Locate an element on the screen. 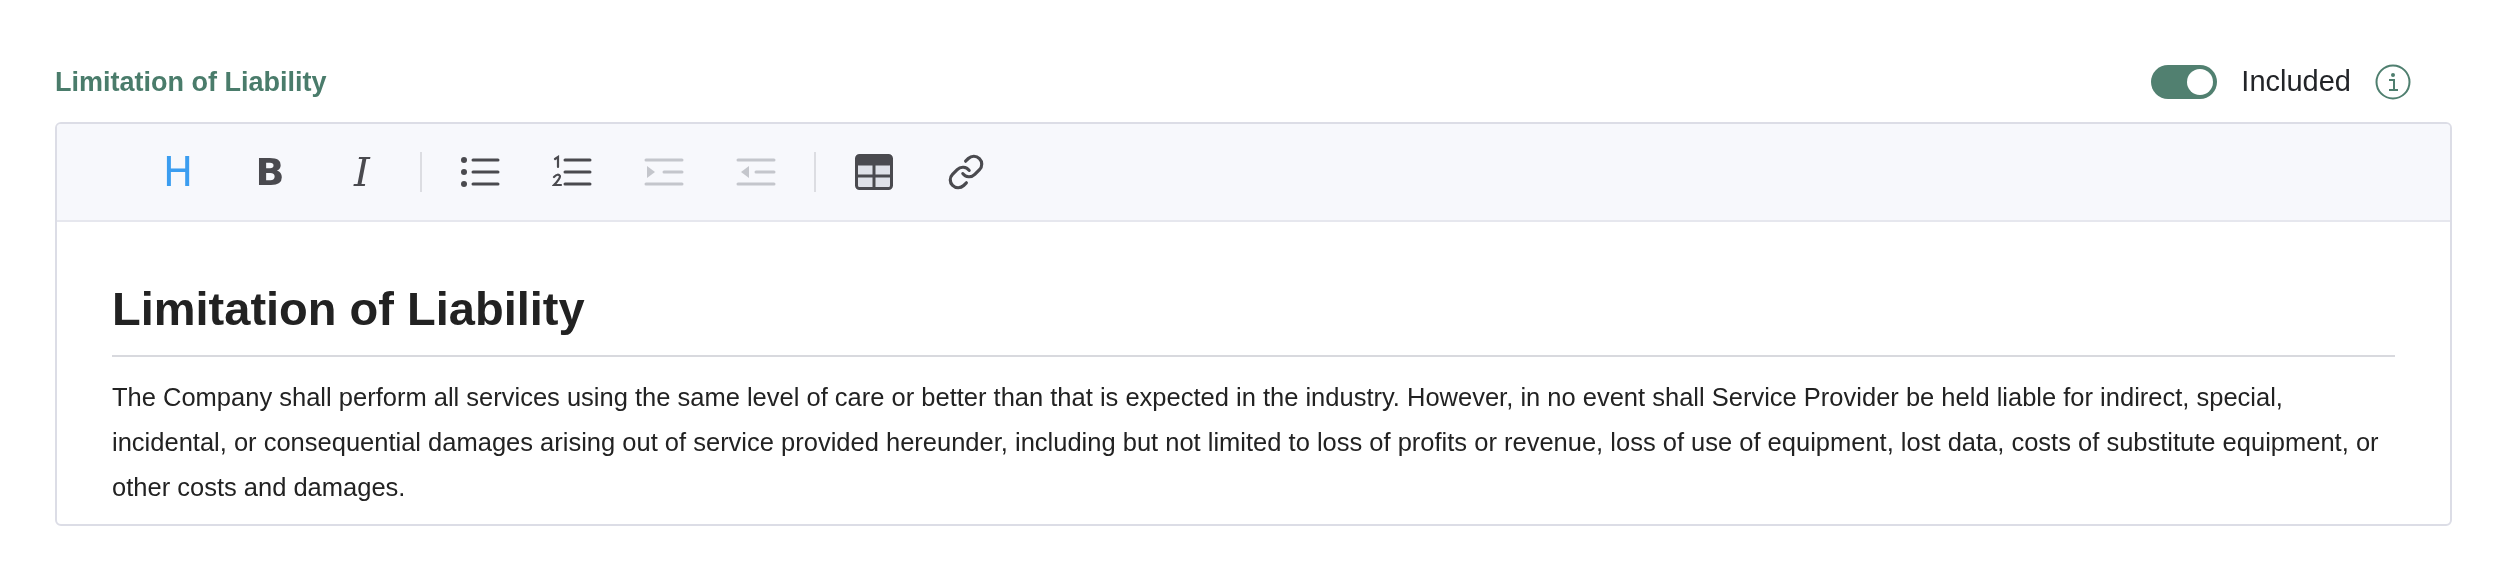 This screenshot has height=586, width=2504. indent-icon is located at coordinates (664, 172).